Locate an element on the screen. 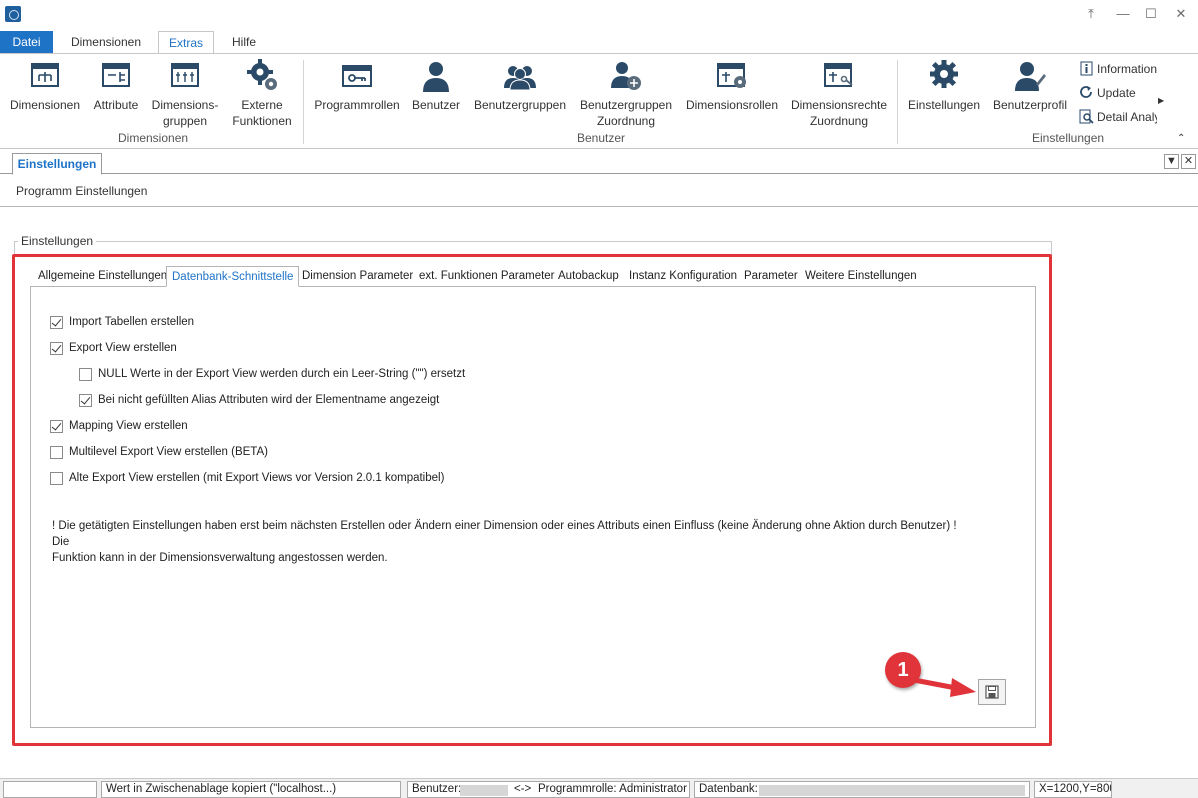 This screenshot has width=1198, height=798. attribute-label: Attribute is located at coordinates (116, 105).